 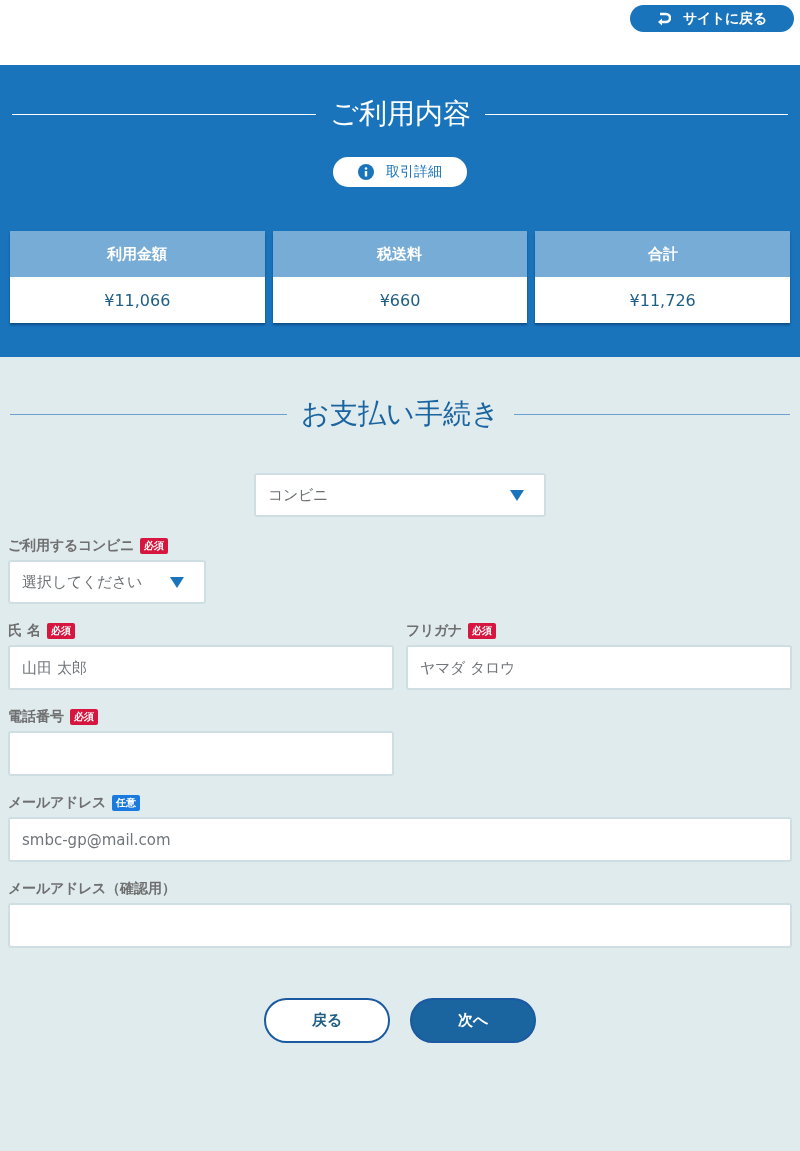 I want to click on amount-value: ¥11,726, so click(x=662, y=300).